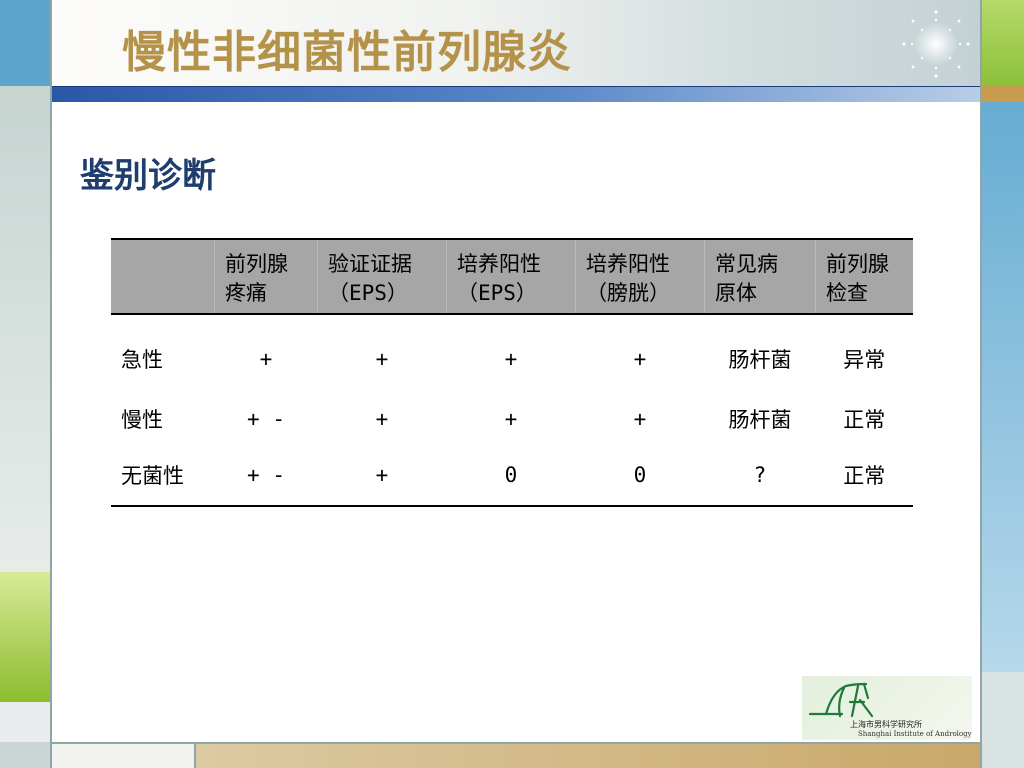  What do you see at coordinates (142, 420) in the screenshot?
I see `table-cell-type: 慢性` at bounding box center [142, 420].